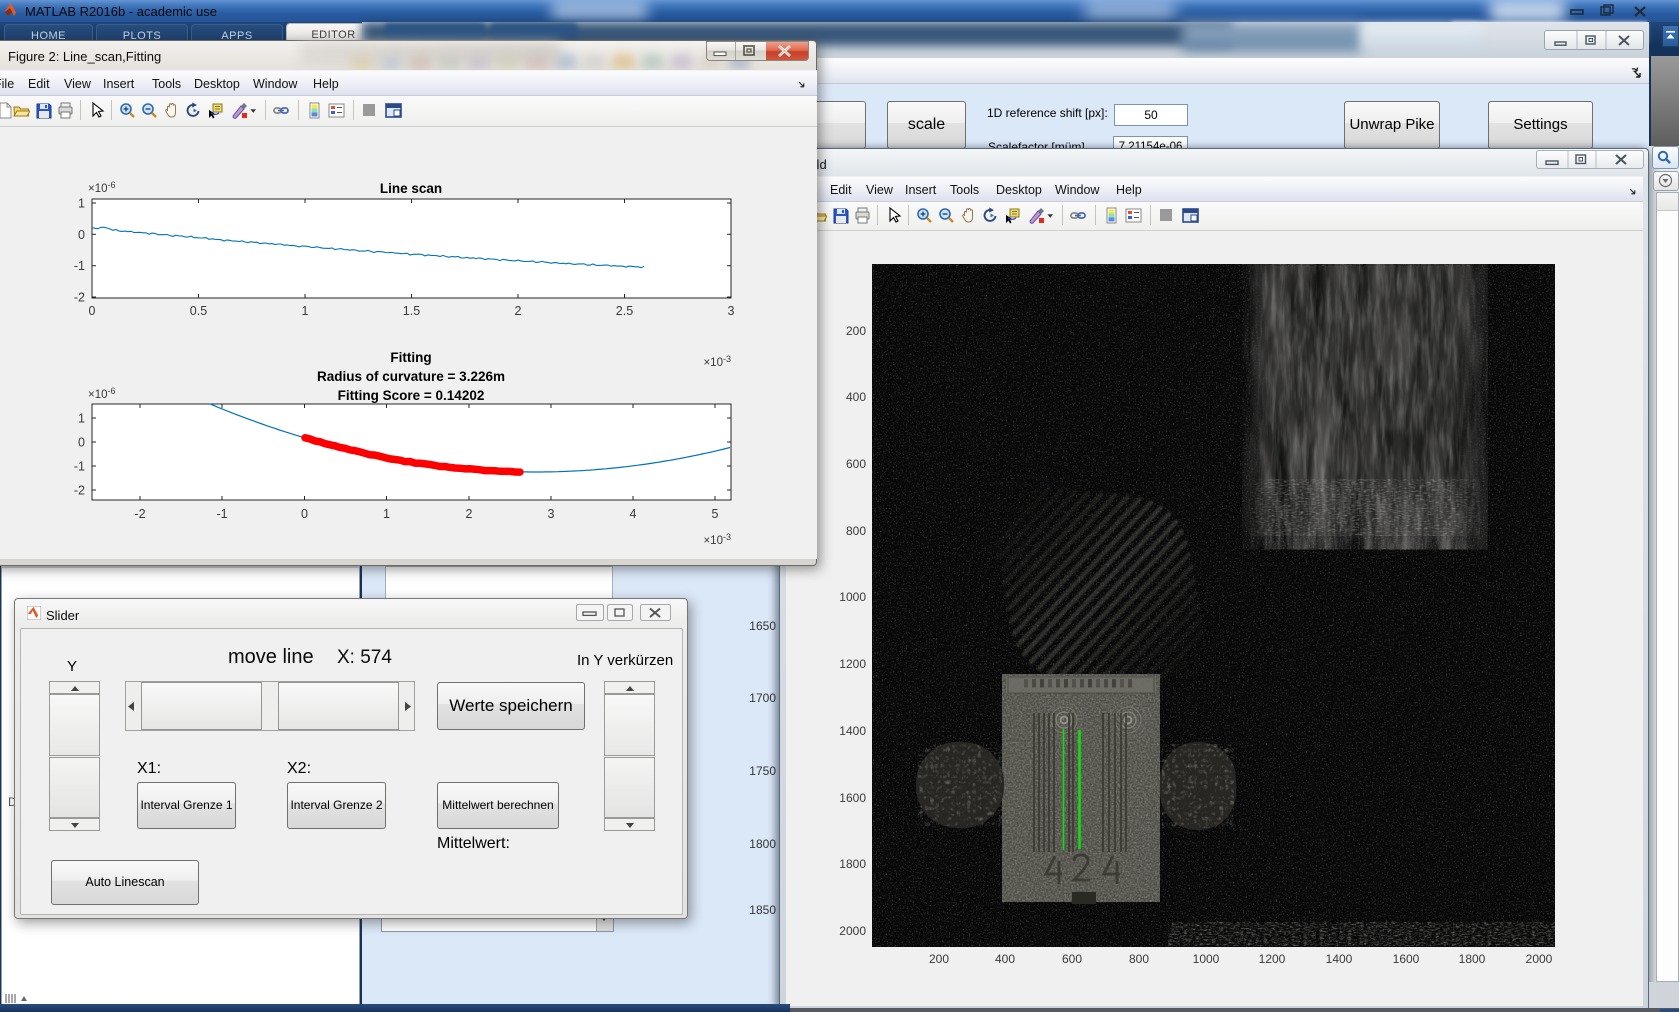 The width and height of the screenshot is (1679, 1012). What do you see at coordinates (624, 311) in the screenshot?
I see `svg-text: 2.5` at bounding box center [624, 311].